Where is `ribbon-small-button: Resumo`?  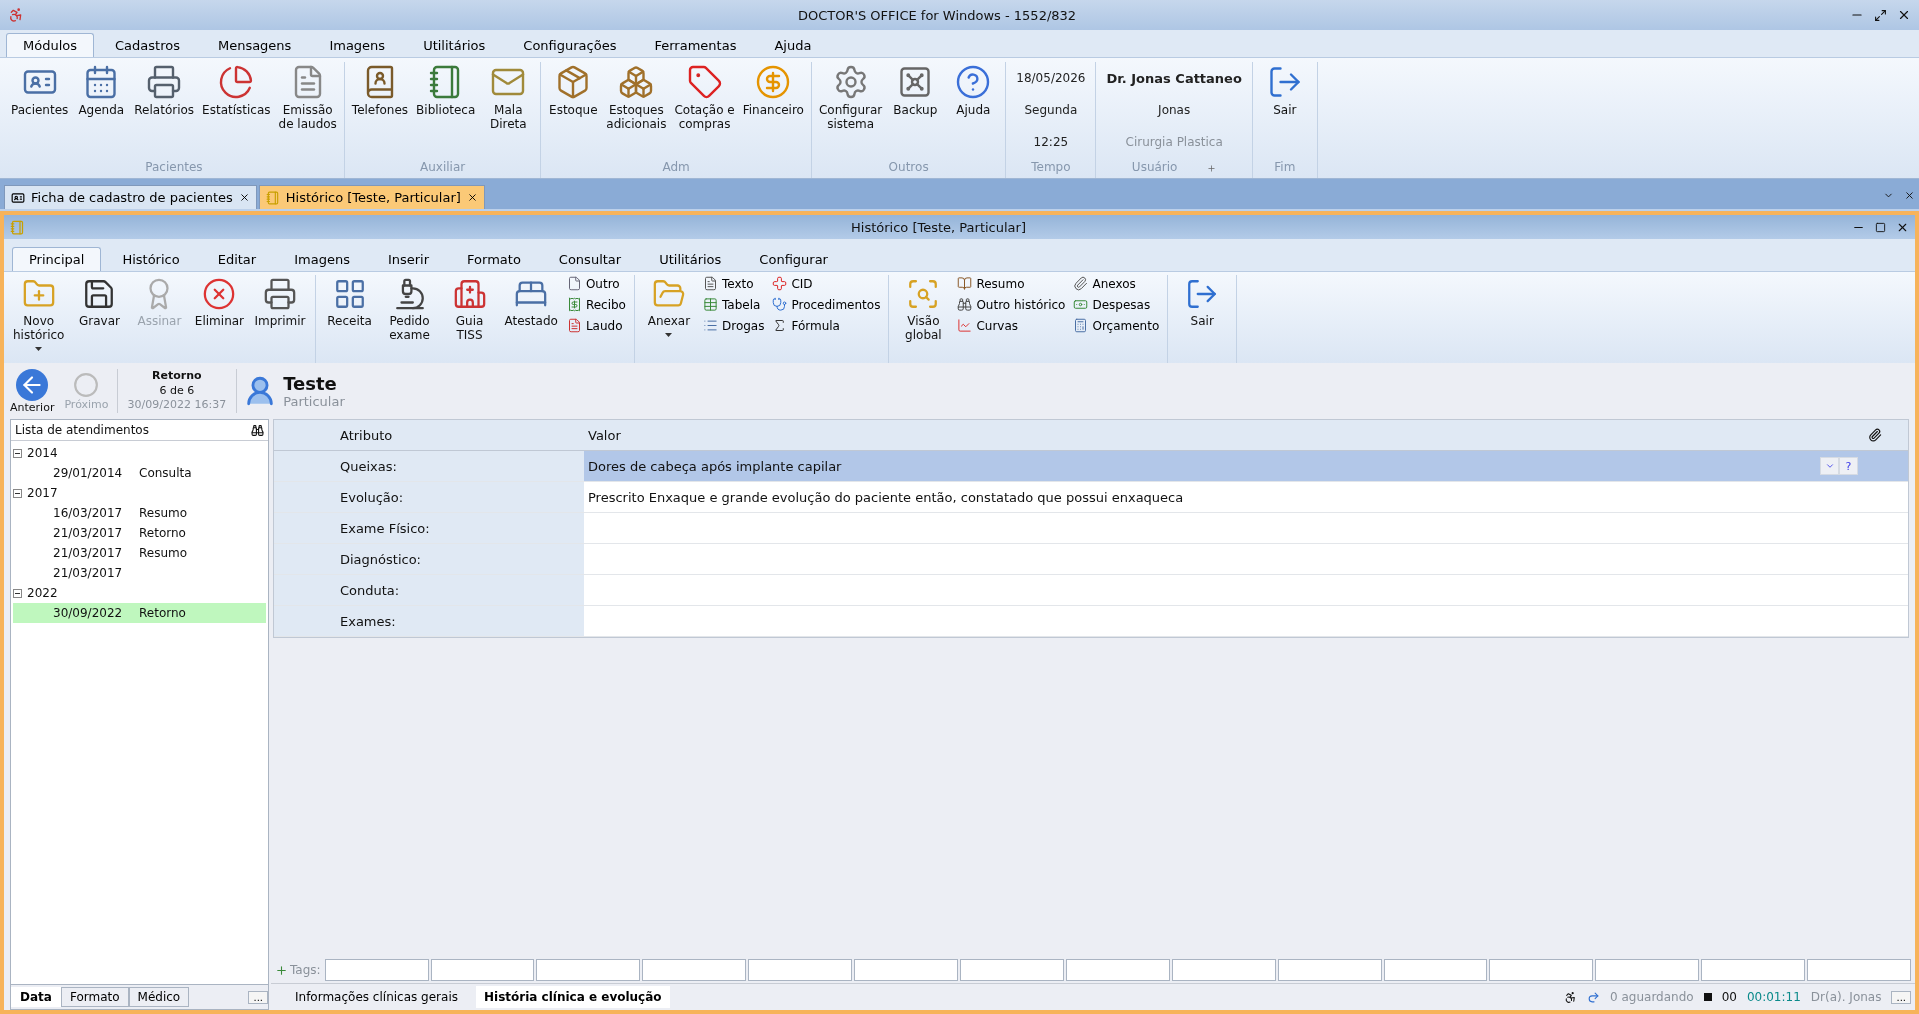 ribbon-small-button: Resumo is located at coordinates (1011, 283).